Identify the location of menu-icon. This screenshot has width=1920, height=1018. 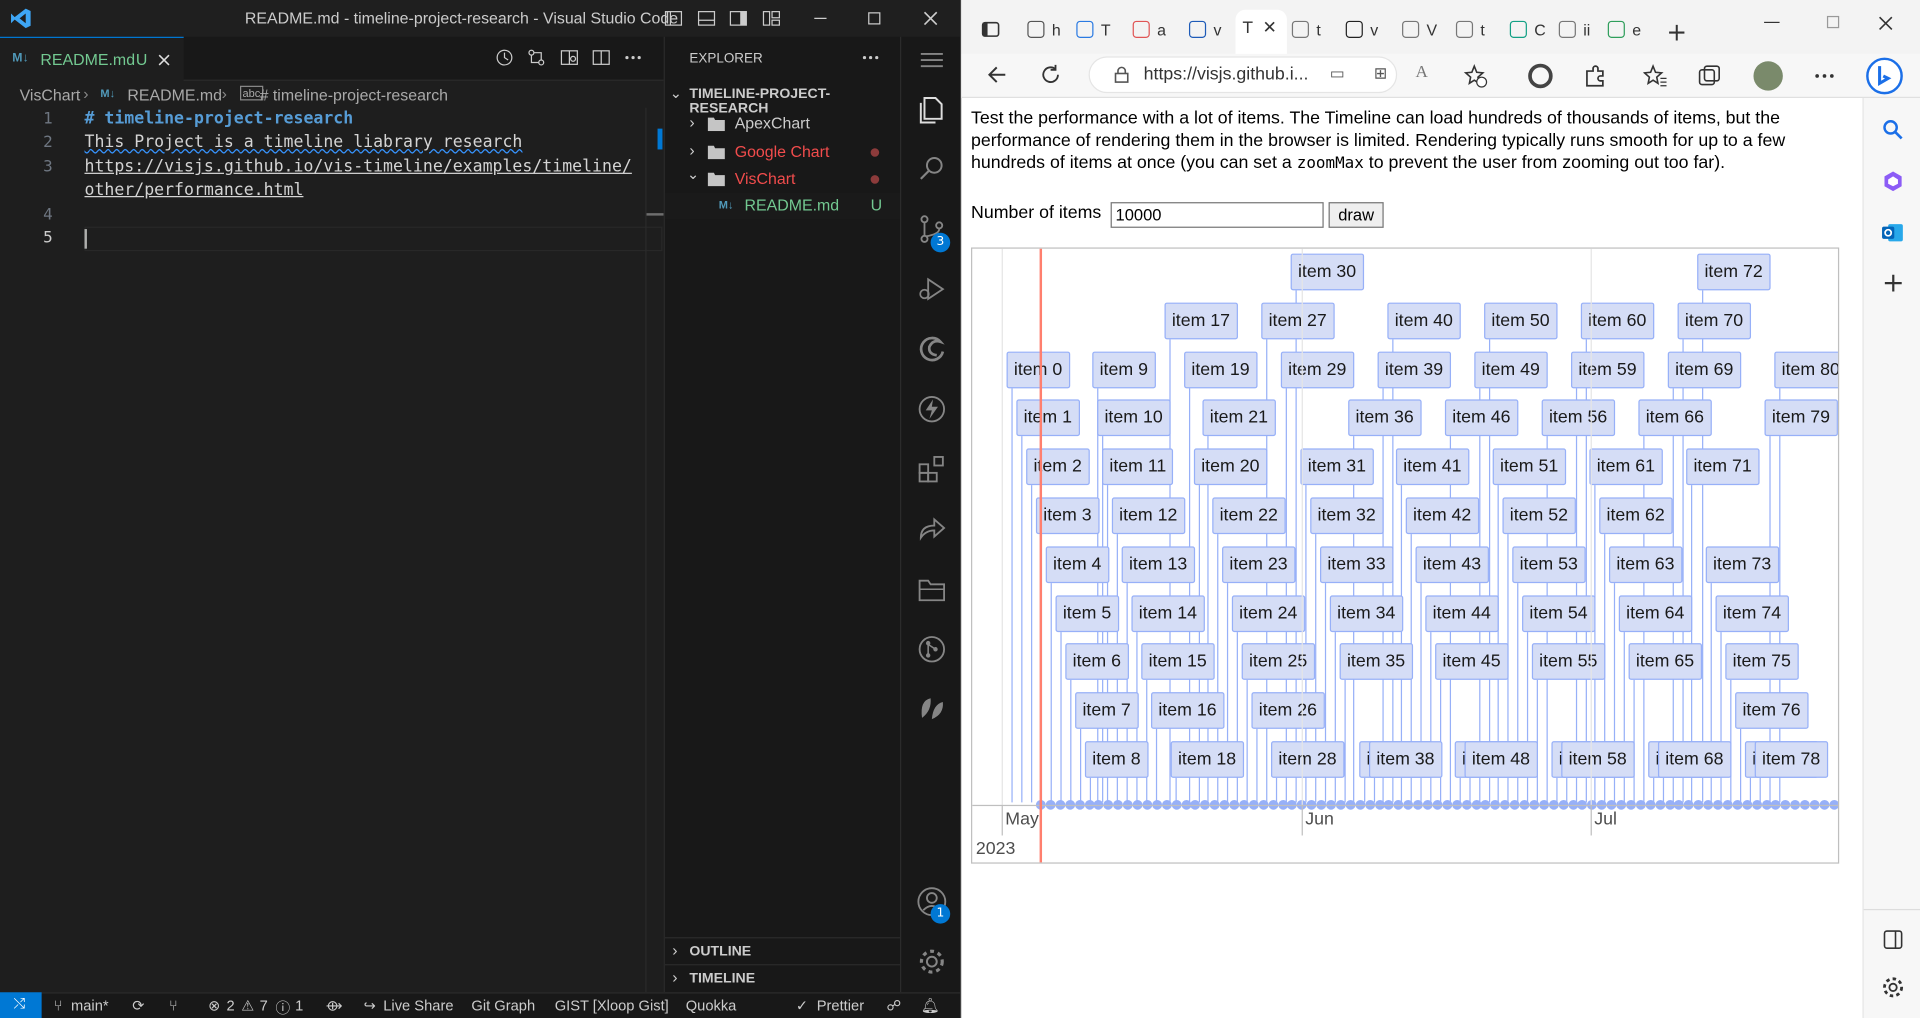
(932, 60).